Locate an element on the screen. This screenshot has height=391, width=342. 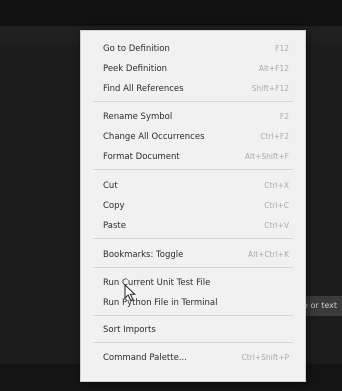
menu-item-label: Bookmarks: Toggle is located at coordinates (143, 255).